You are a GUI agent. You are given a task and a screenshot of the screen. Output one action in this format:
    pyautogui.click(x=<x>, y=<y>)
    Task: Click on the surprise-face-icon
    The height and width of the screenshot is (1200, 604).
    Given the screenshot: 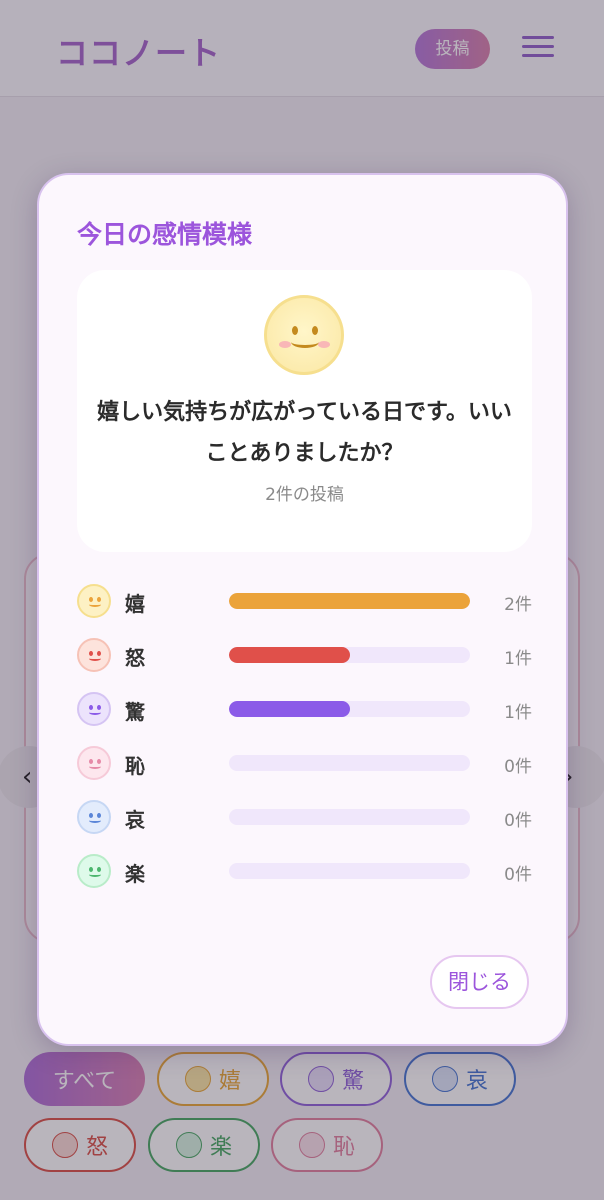 What is the action you would take?
    pyautogui.click(x=94, y=709)
    